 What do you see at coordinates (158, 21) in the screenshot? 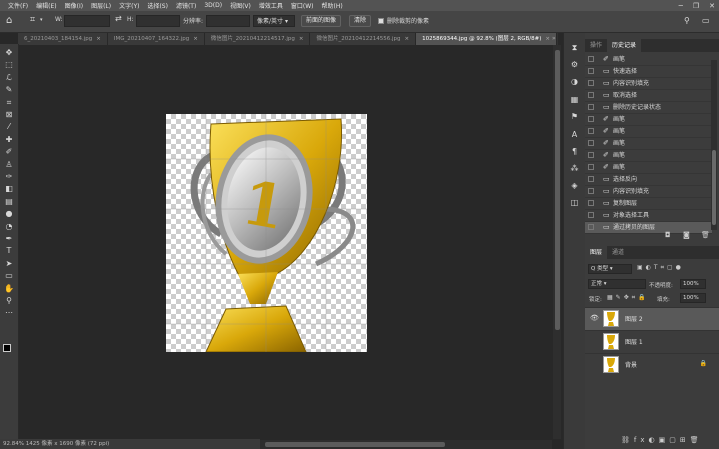
I see `height-field` at bounding box center [158, 21].